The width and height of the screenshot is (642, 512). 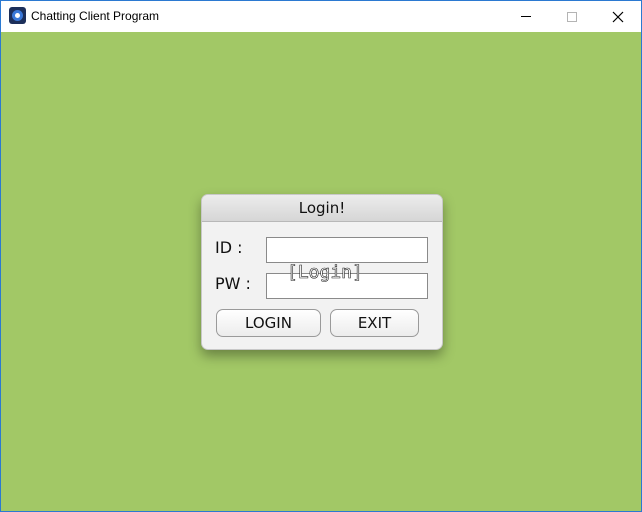 I want to click on pw-label: PW :, so click(x=233, y=283).